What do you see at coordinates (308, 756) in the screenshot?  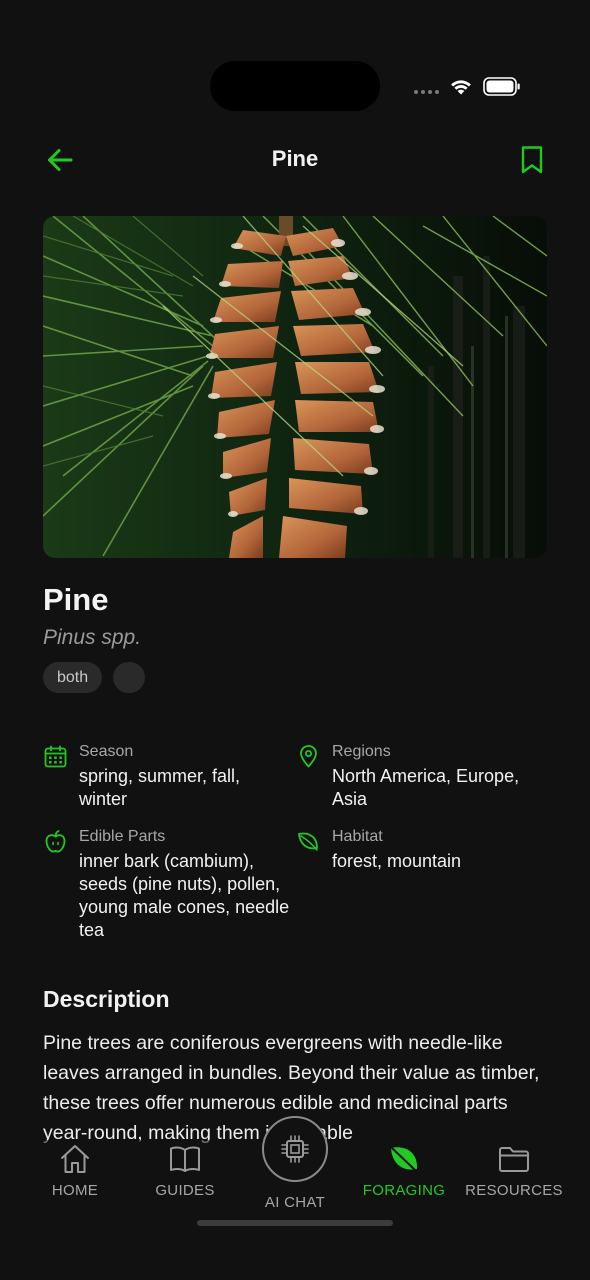 I see `map-pin-icon` at bounding box center [308, 756].